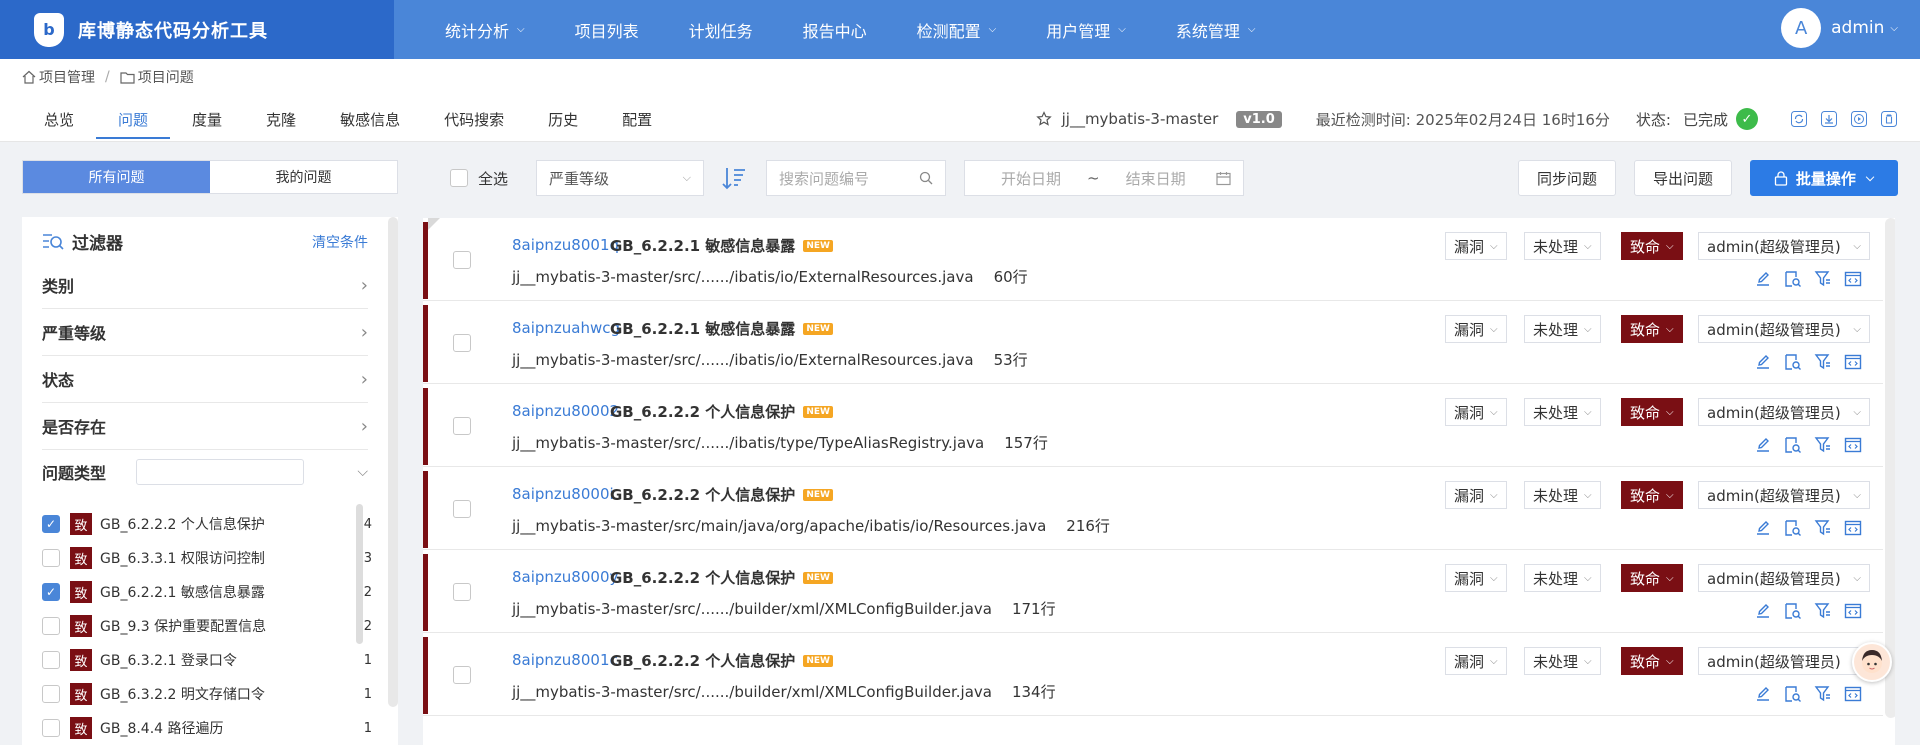  What do you see at coordinates (565, 660) in the screenshot?
I see `issue-id-link: 8aipnzu8001c` at bounding box center [565, 660].